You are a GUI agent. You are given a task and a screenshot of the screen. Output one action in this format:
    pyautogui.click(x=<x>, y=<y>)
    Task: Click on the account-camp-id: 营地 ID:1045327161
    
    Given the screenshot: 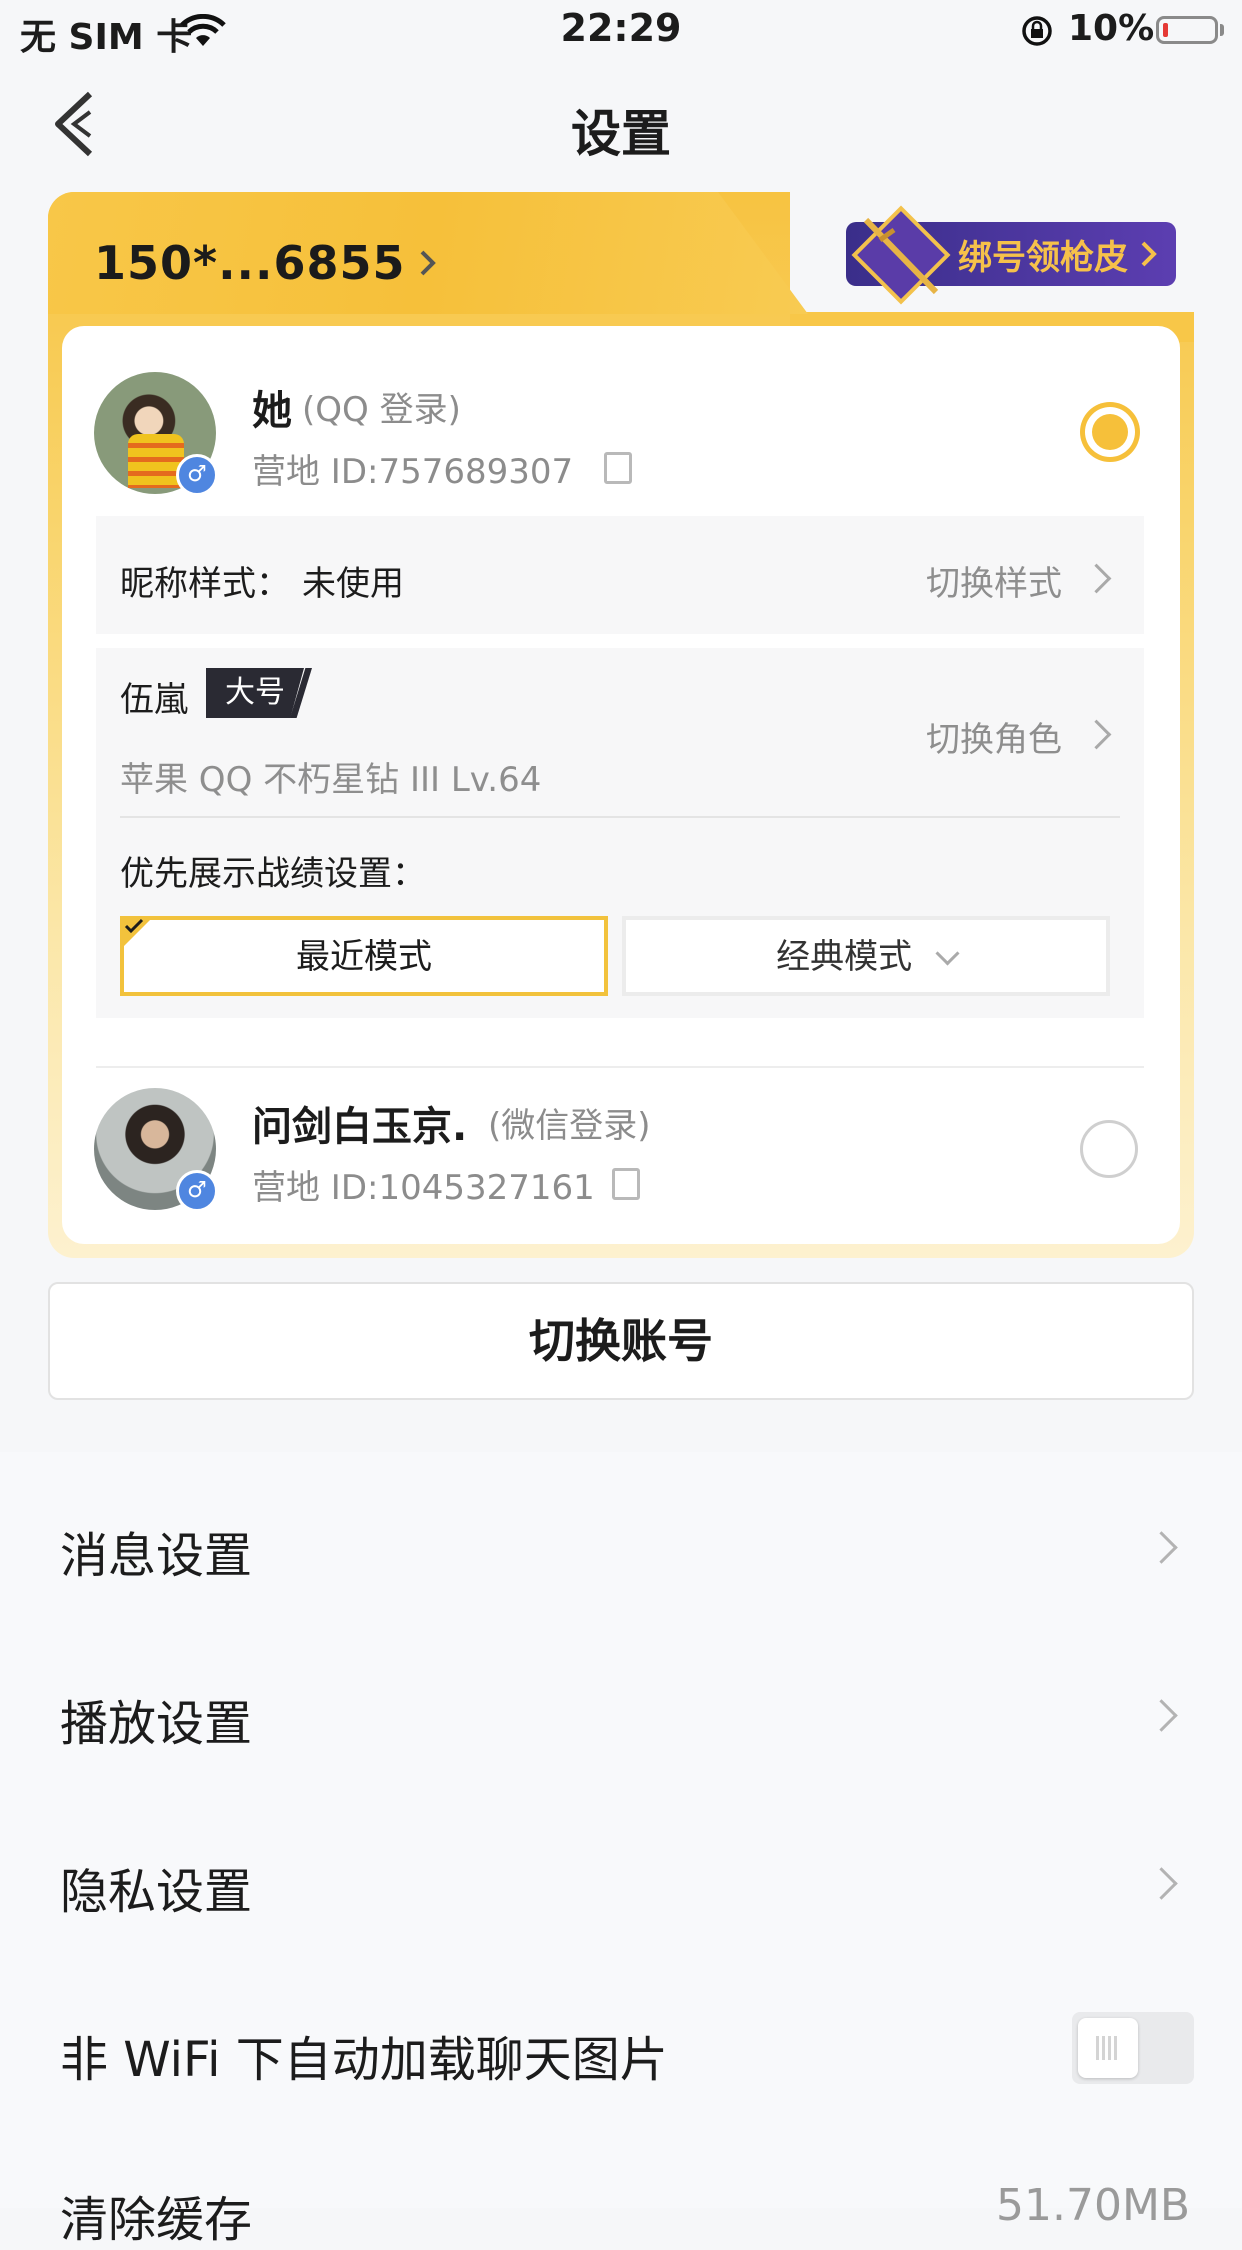 What is the action you would take?
    pyautogui.click(x=423, y=1188)
    